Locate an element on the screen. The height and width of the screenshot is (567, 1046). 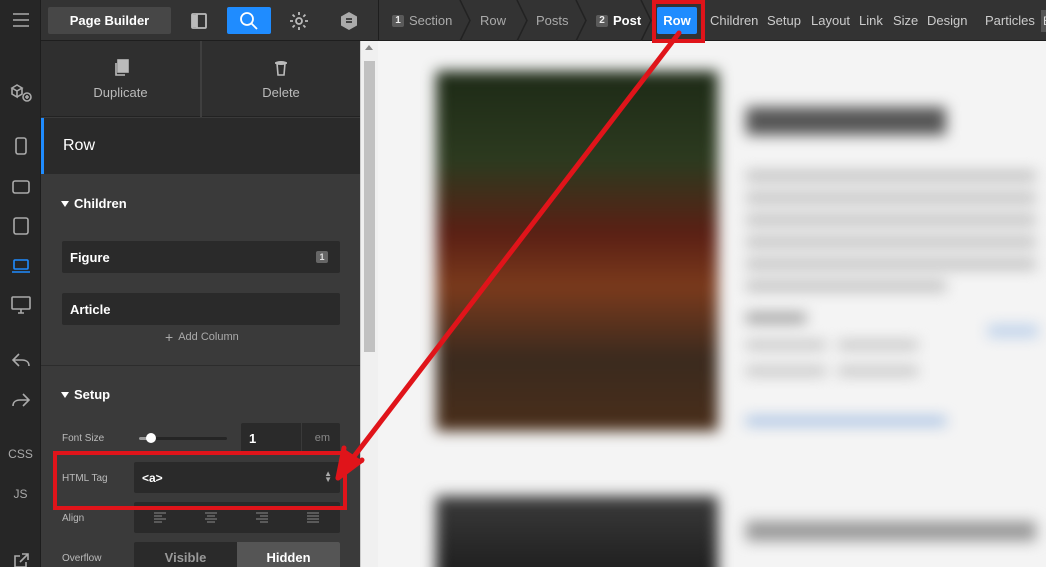
css-label: CSS is located at coordinates (20, 454).